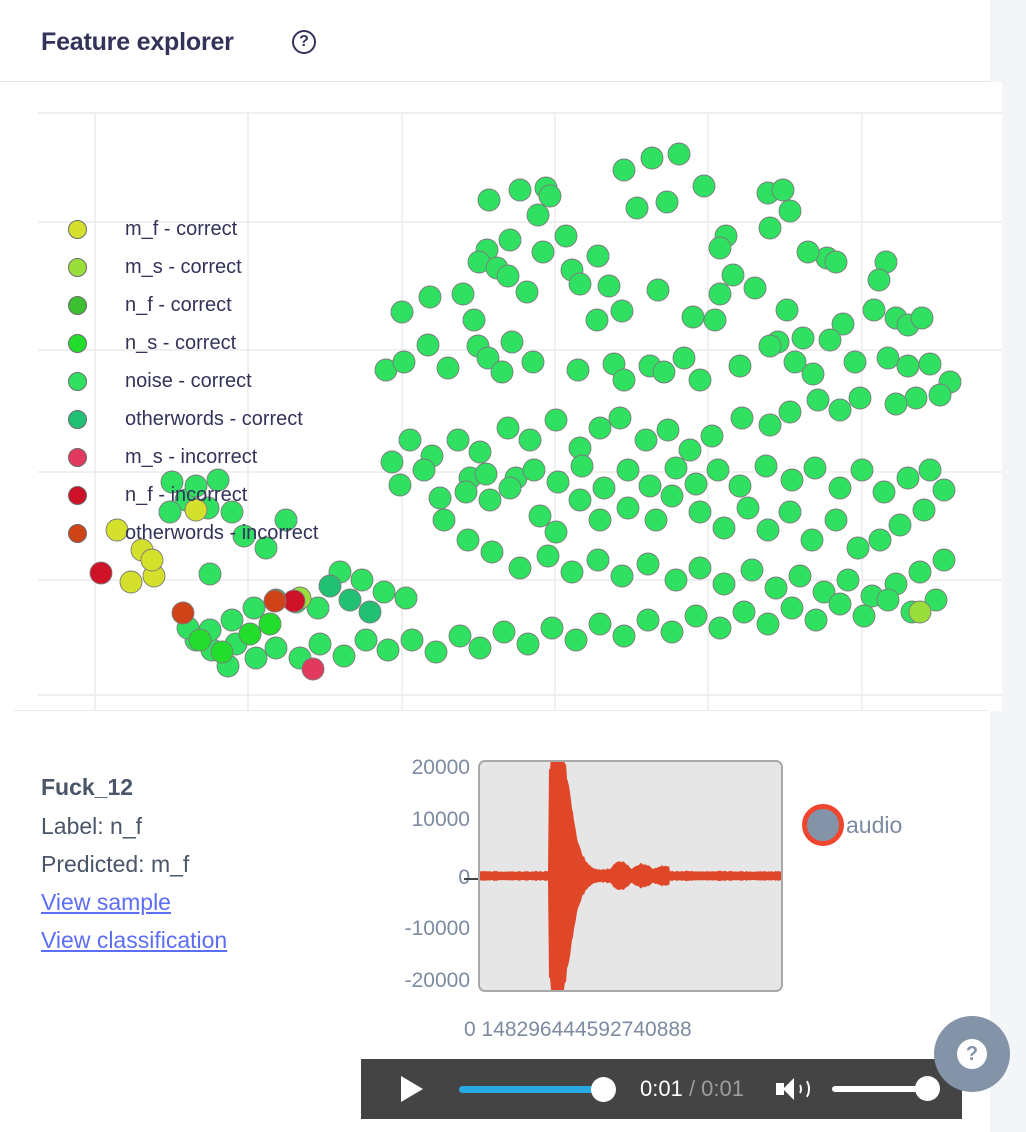 This screenshot has height=1132, width=1026. What do you see at coordinates (537, 1089) in the screenshot?
I see `seek-slider` at bounding box center [537, 1089].